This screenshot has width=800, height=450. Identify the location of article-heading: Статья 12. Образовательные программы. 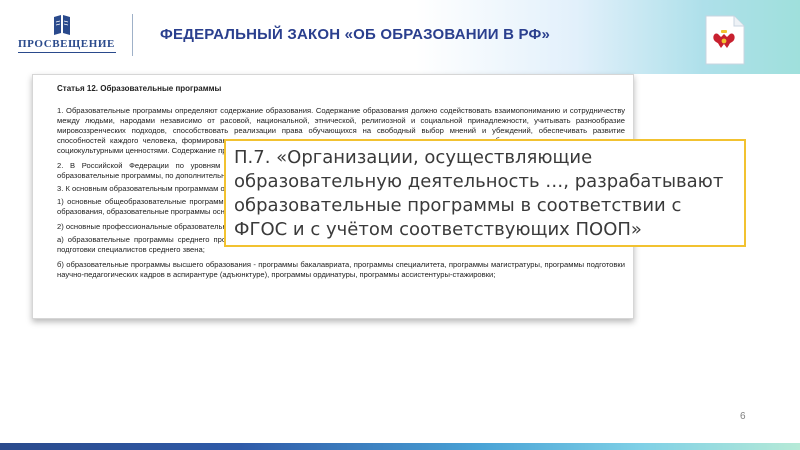
(139, 88).